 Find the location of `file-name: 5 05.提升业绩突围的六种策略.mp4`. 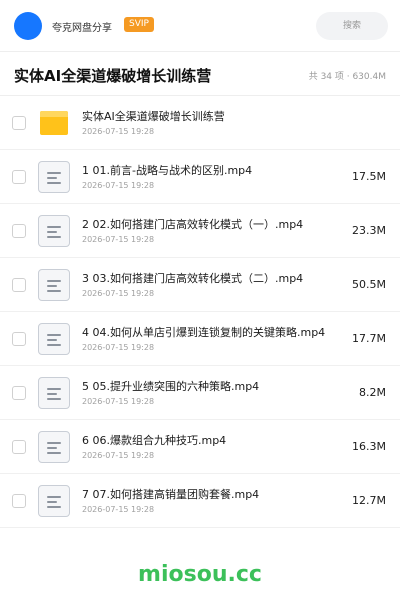

file-name: 5 05.提升业绩突围的六种策略.mp4 is located at coordinates (171, 386).